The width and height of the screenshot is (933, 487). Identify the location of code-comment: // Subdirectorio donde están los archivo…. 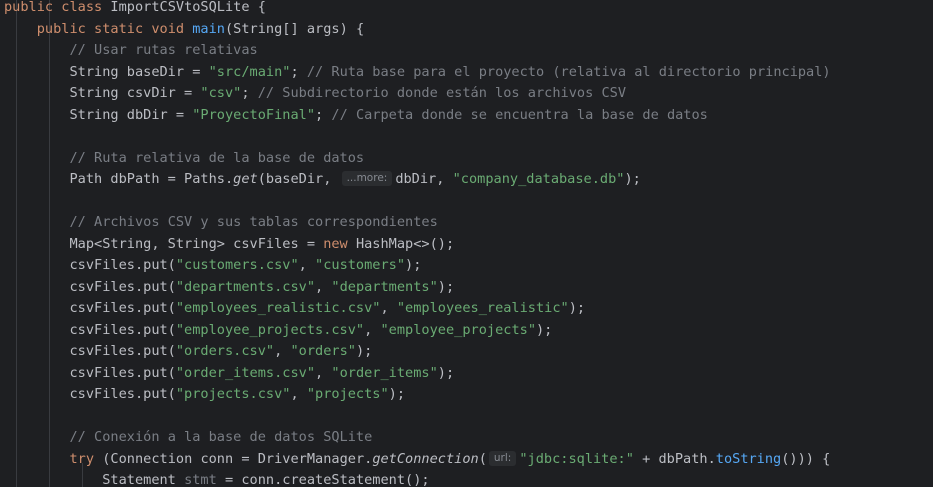
(442, 93).